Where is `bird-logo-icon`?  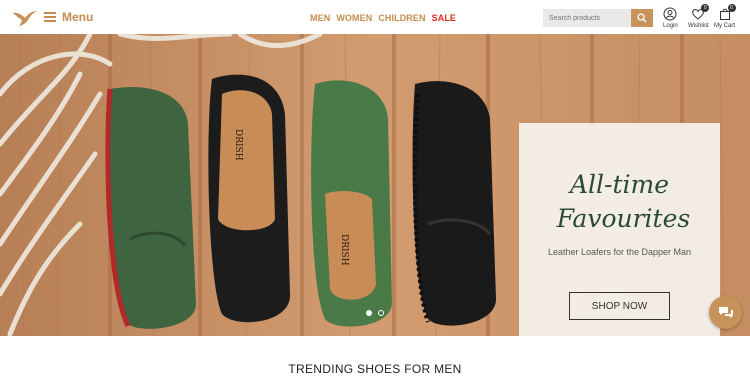 bird-logo-icon is located at coordinates (25, 18).